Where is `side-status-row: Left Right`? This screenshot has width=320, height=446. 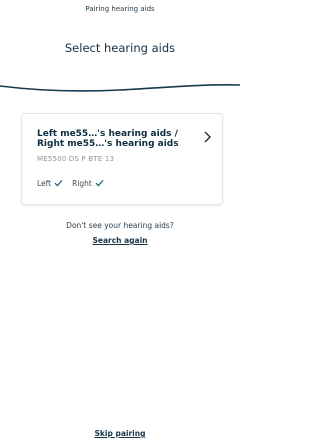 side-status-row: Left Right is located at coordinates (70, 183).